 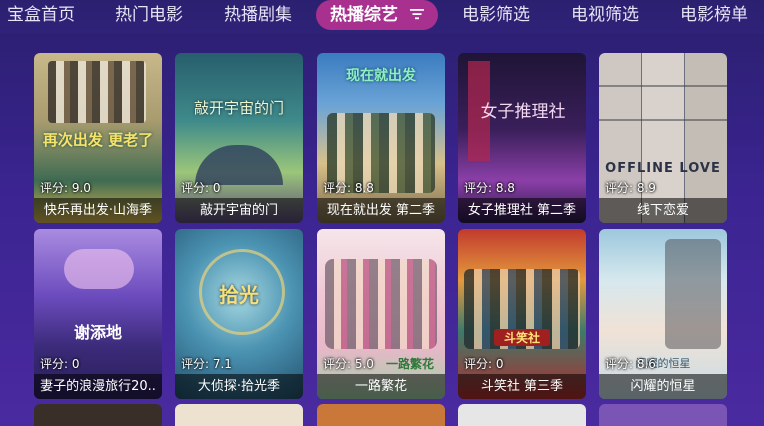 What do you see at coordinates (348, 364) in the screenshot?
I see `rating-text: 评分: 5.0` at bounding box center [348, 364].